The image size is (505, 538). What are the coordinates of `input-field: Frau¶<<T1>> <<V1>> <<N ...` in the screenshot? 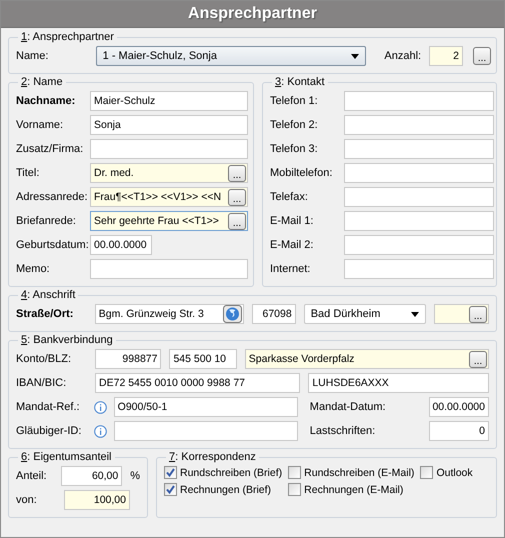 It's located at (169, 197).